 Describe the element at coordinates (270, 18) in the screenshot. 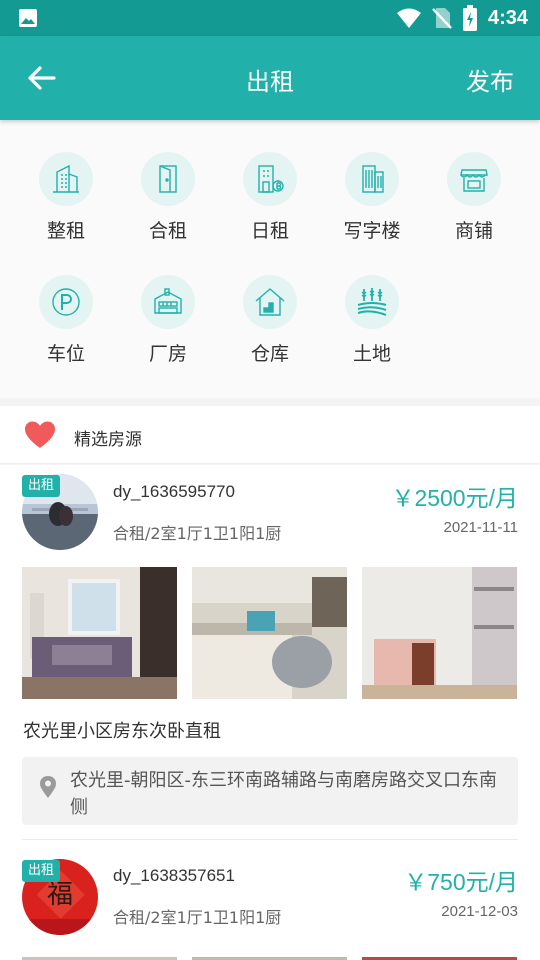

I see `status-bar: 4:34` at that location.